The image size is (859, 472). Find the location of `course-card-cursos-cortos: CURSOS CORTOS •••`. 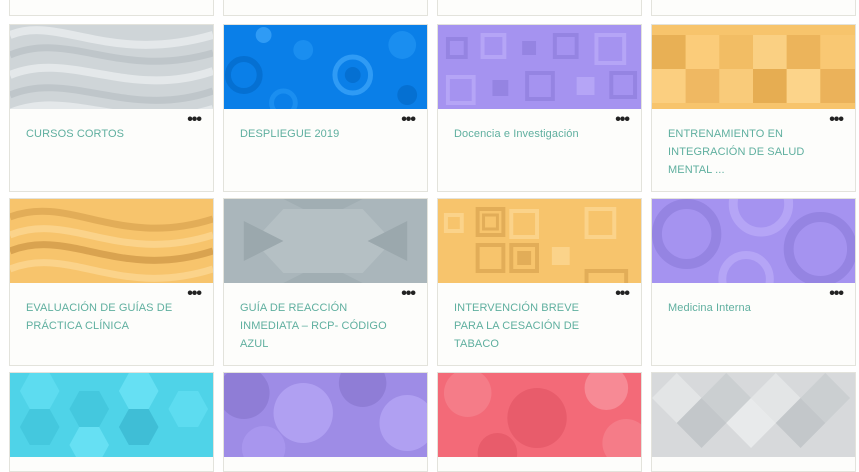

course-card-cursos-cortos: CURSOS CORTOS ••• is located at coordinates (111, 108).